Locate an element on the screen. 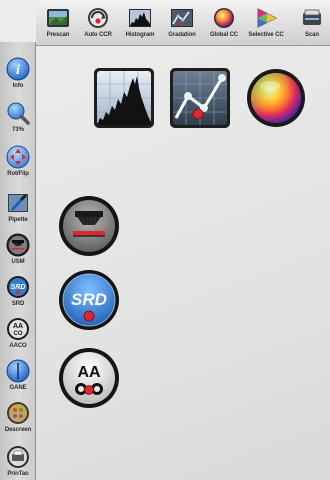 The image size is (330, 480). scan-icon is located at coordinates (312, 18).